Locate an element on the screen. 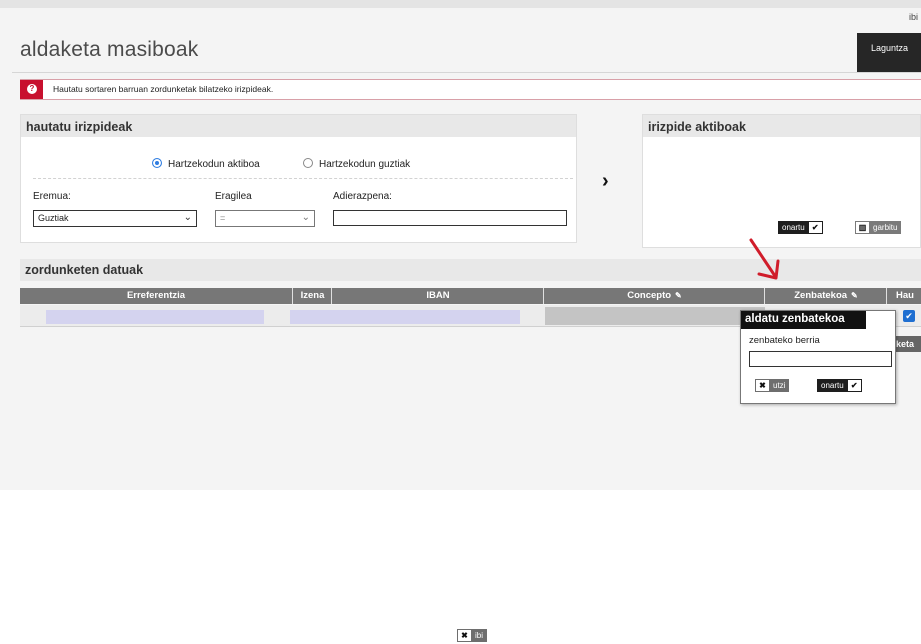 The image size is (921, 644). column-reference: Erreferentzia is located at coordinates (156, 296).